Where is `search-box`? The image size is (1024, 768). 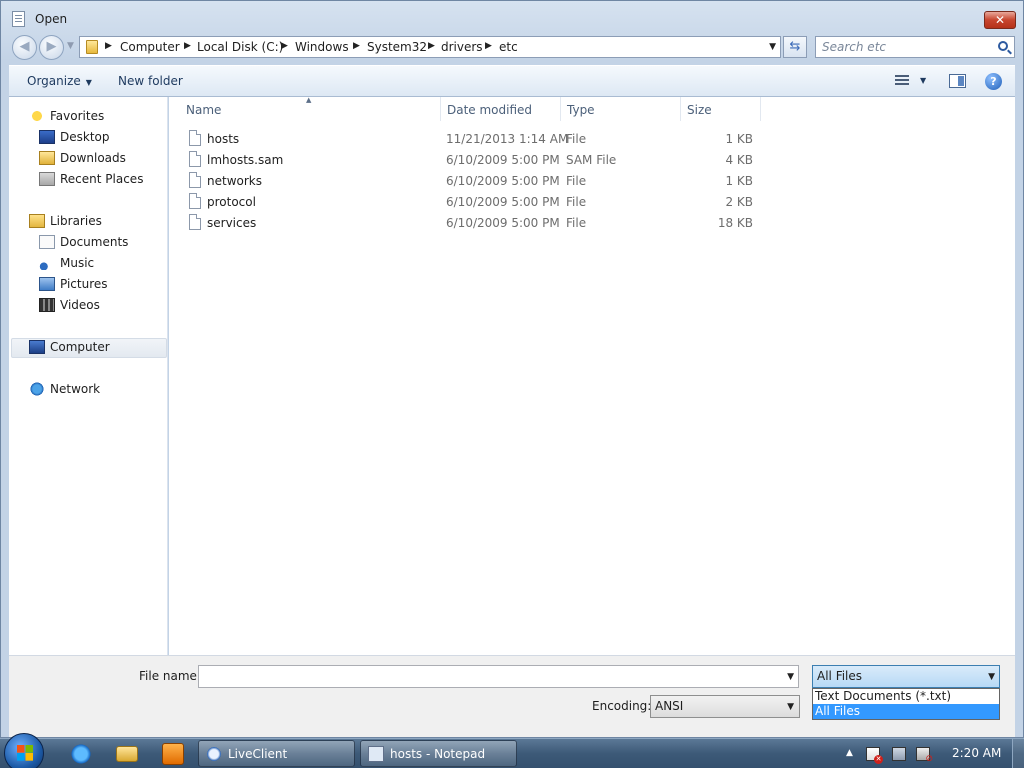
search-box is located at coordinates (915, 47).